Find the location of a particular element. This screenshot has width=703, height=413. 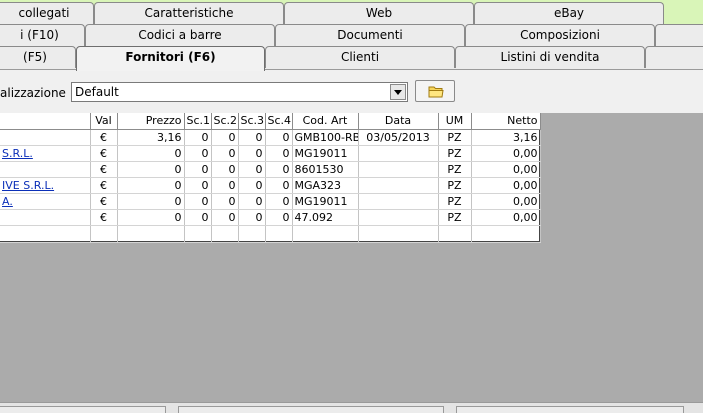

tab-f10: i (F10) is located at coordinates (42, 35).